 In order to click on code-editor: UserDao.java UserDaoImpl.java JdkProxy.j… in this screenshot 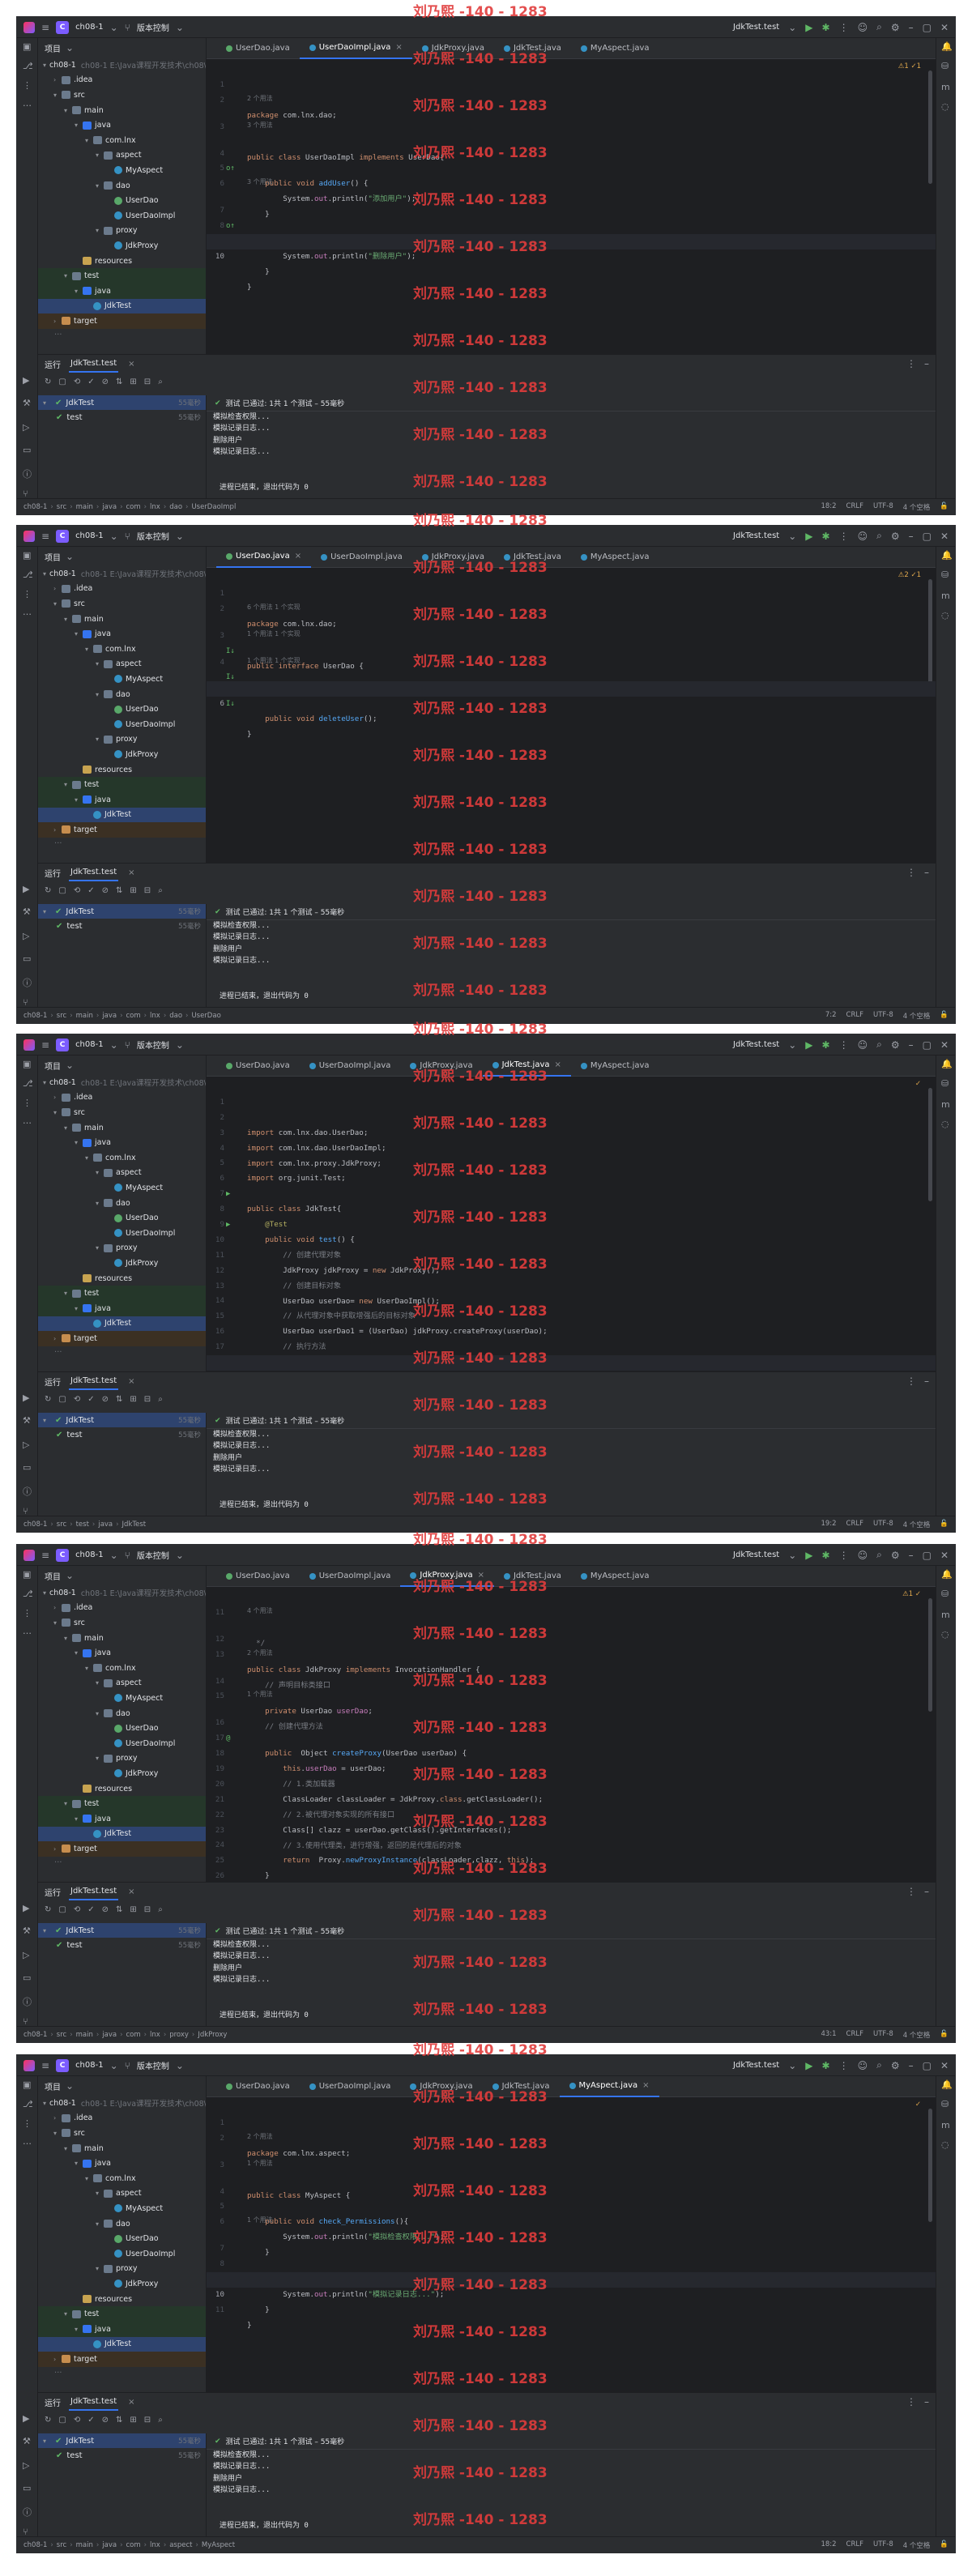, I will do `click(571, 2234)`.